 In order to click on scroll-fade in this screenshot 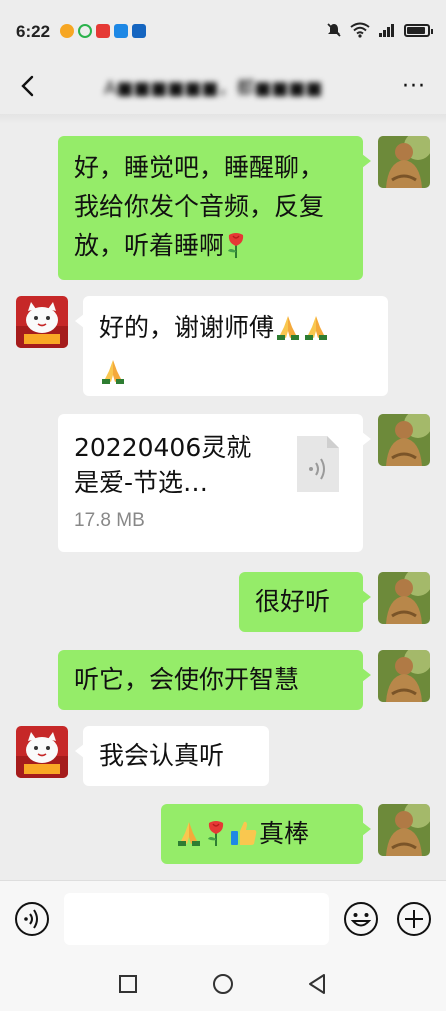, I will do `click(223, 119)`.